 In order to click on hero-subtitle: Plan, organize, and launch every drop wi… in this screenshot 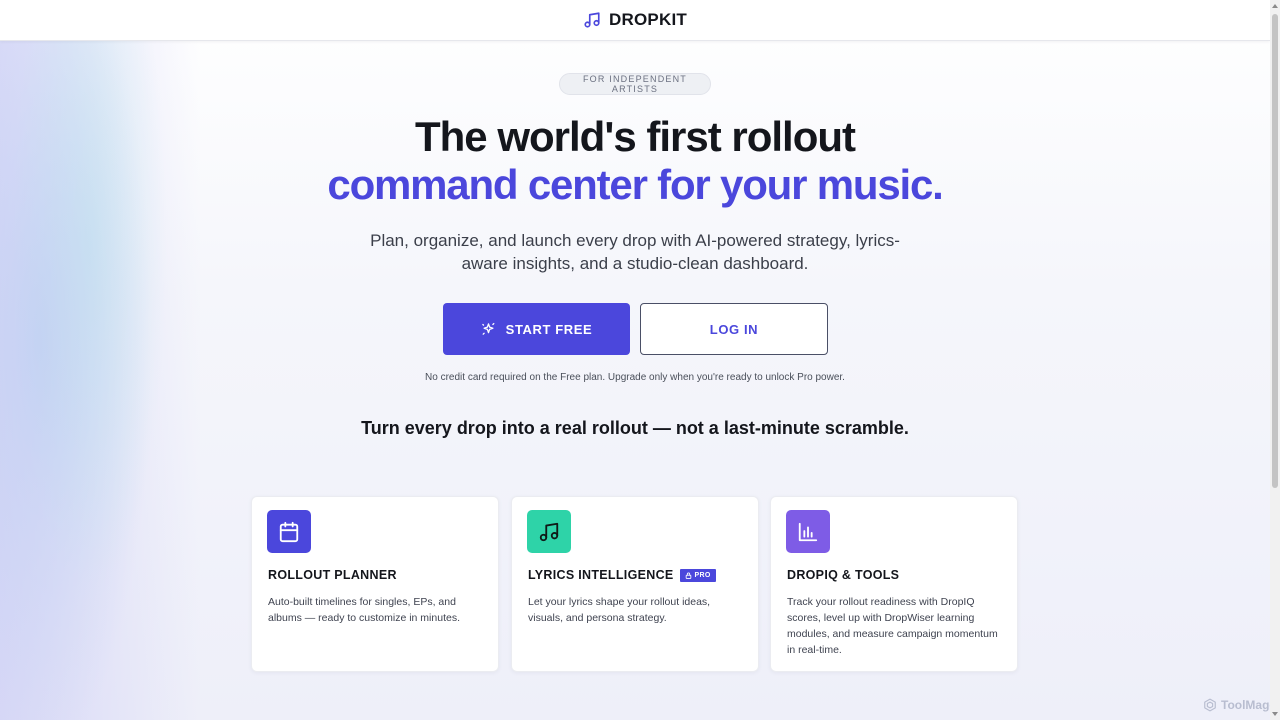, I will do `click(635, 252)`.